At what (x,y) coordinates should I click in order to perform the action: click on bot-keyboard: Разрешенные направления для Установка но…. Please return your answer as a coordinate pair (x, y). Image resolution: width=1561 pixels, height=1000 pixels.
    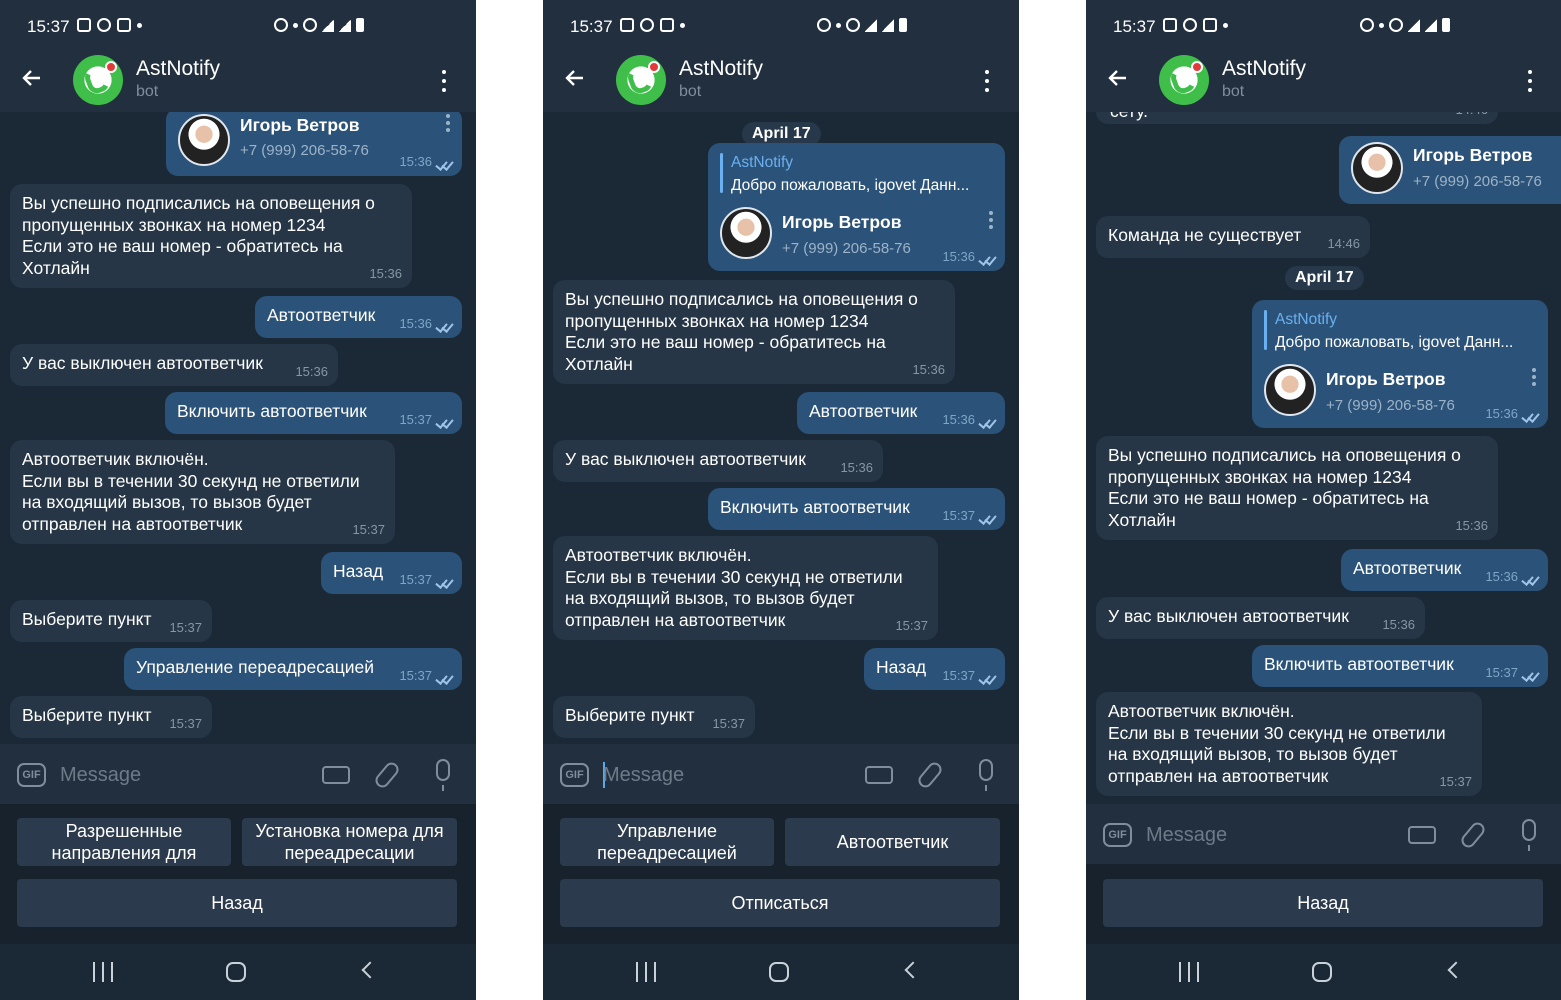
    Looking at the image, I should click on (238, 874).